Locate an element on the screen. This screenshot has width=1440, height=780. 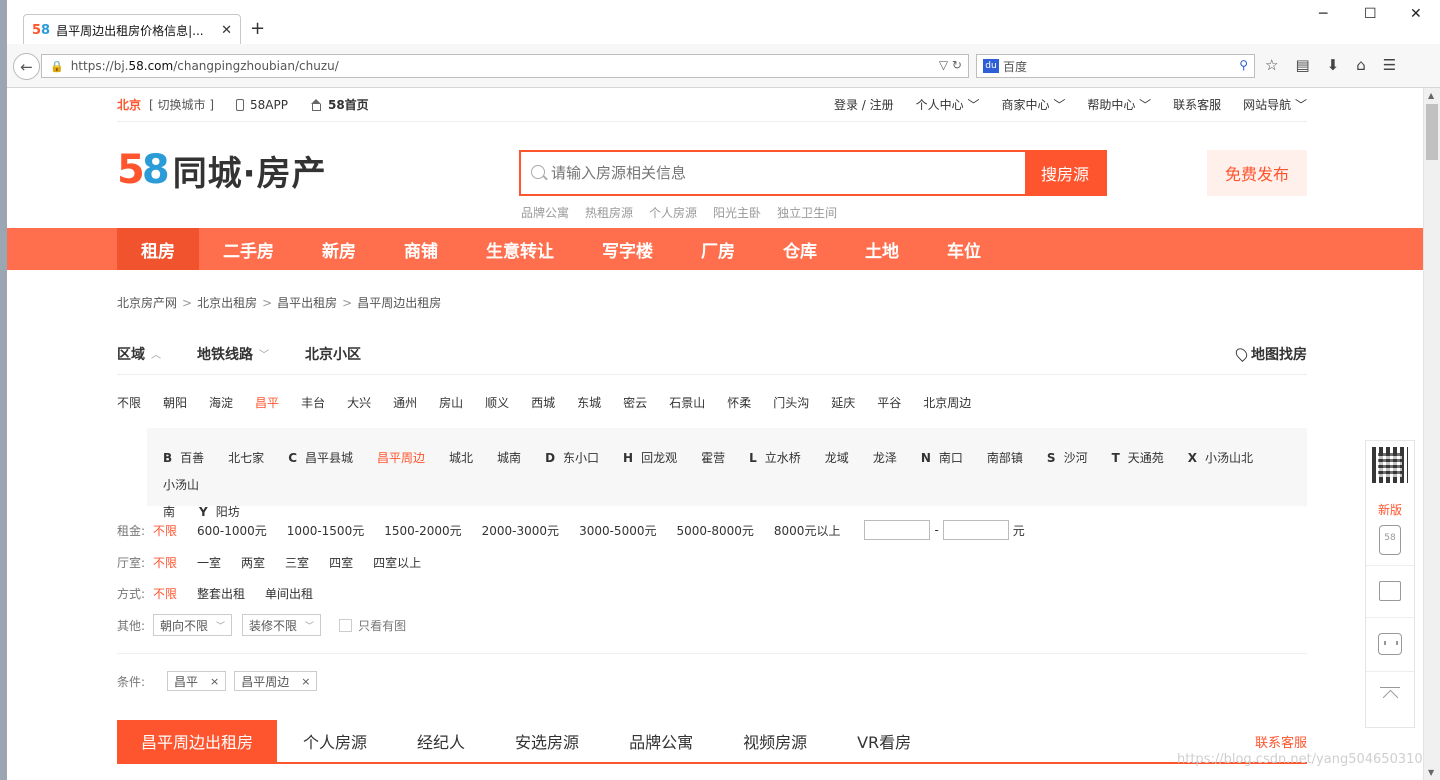
hot-keyword: 品牌公寓 is located at coordinates (545, 212).